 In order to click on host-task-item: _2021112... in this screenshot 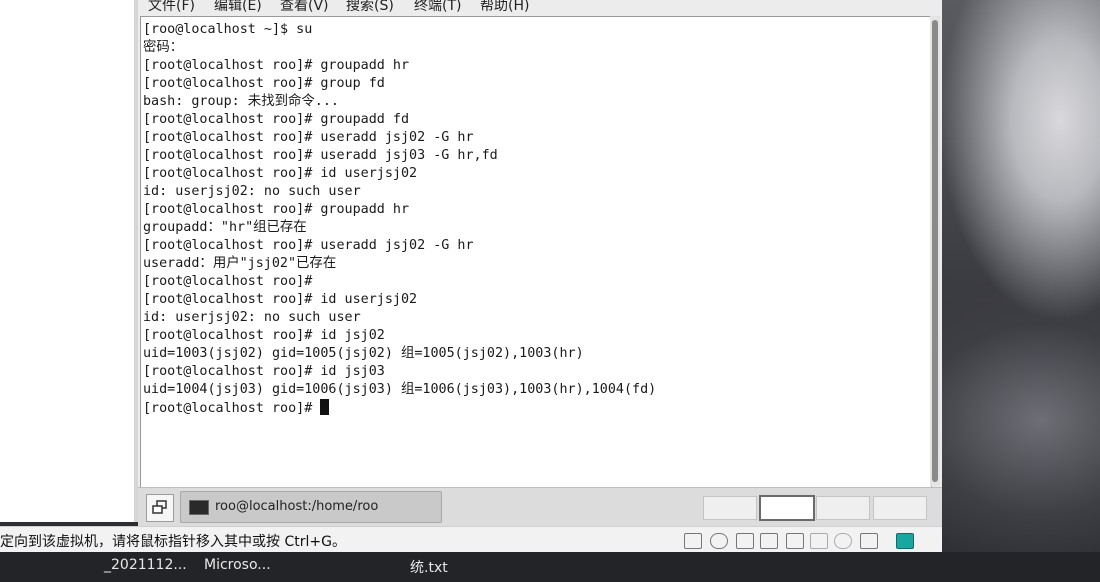, I will do `click(145, 565)`.